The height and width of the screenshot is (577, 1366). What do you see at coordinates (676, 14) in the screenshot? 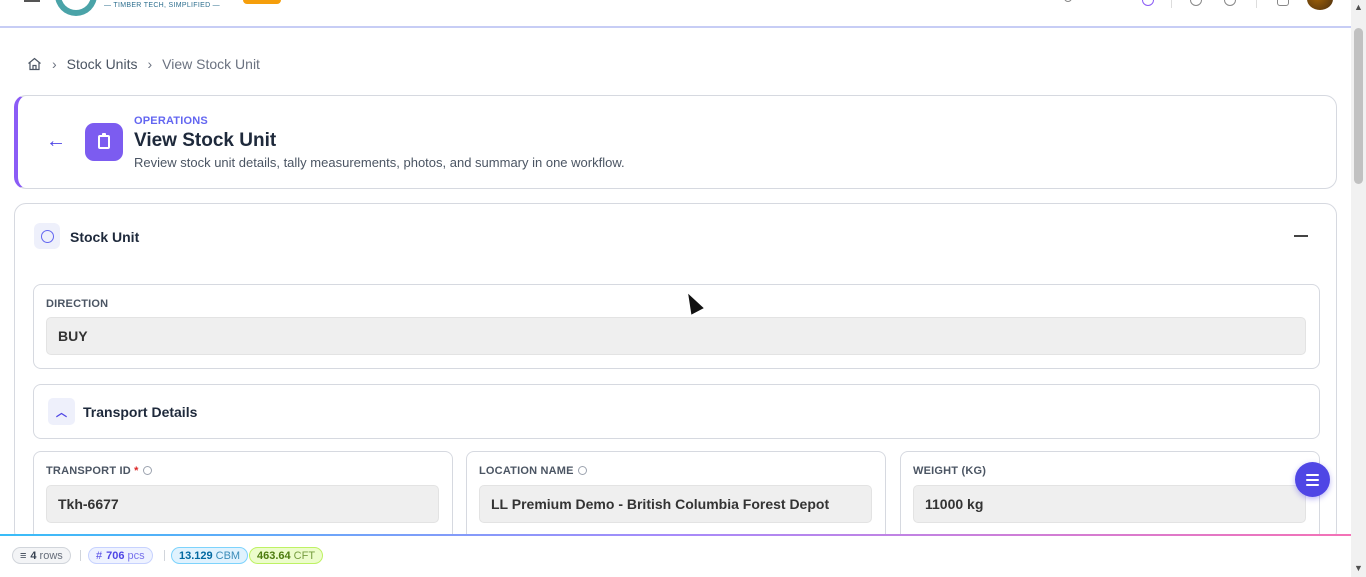
I see `top-navbar: — TIMBER TECH, SIMPLIFIED —` at bounding box center [676, 14].